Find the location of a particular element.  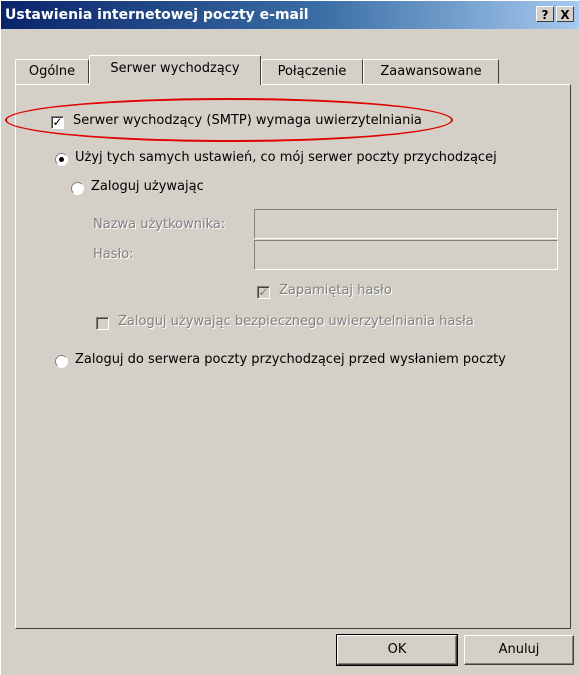

login-before-send-radio is located at coordinates (61, 361).